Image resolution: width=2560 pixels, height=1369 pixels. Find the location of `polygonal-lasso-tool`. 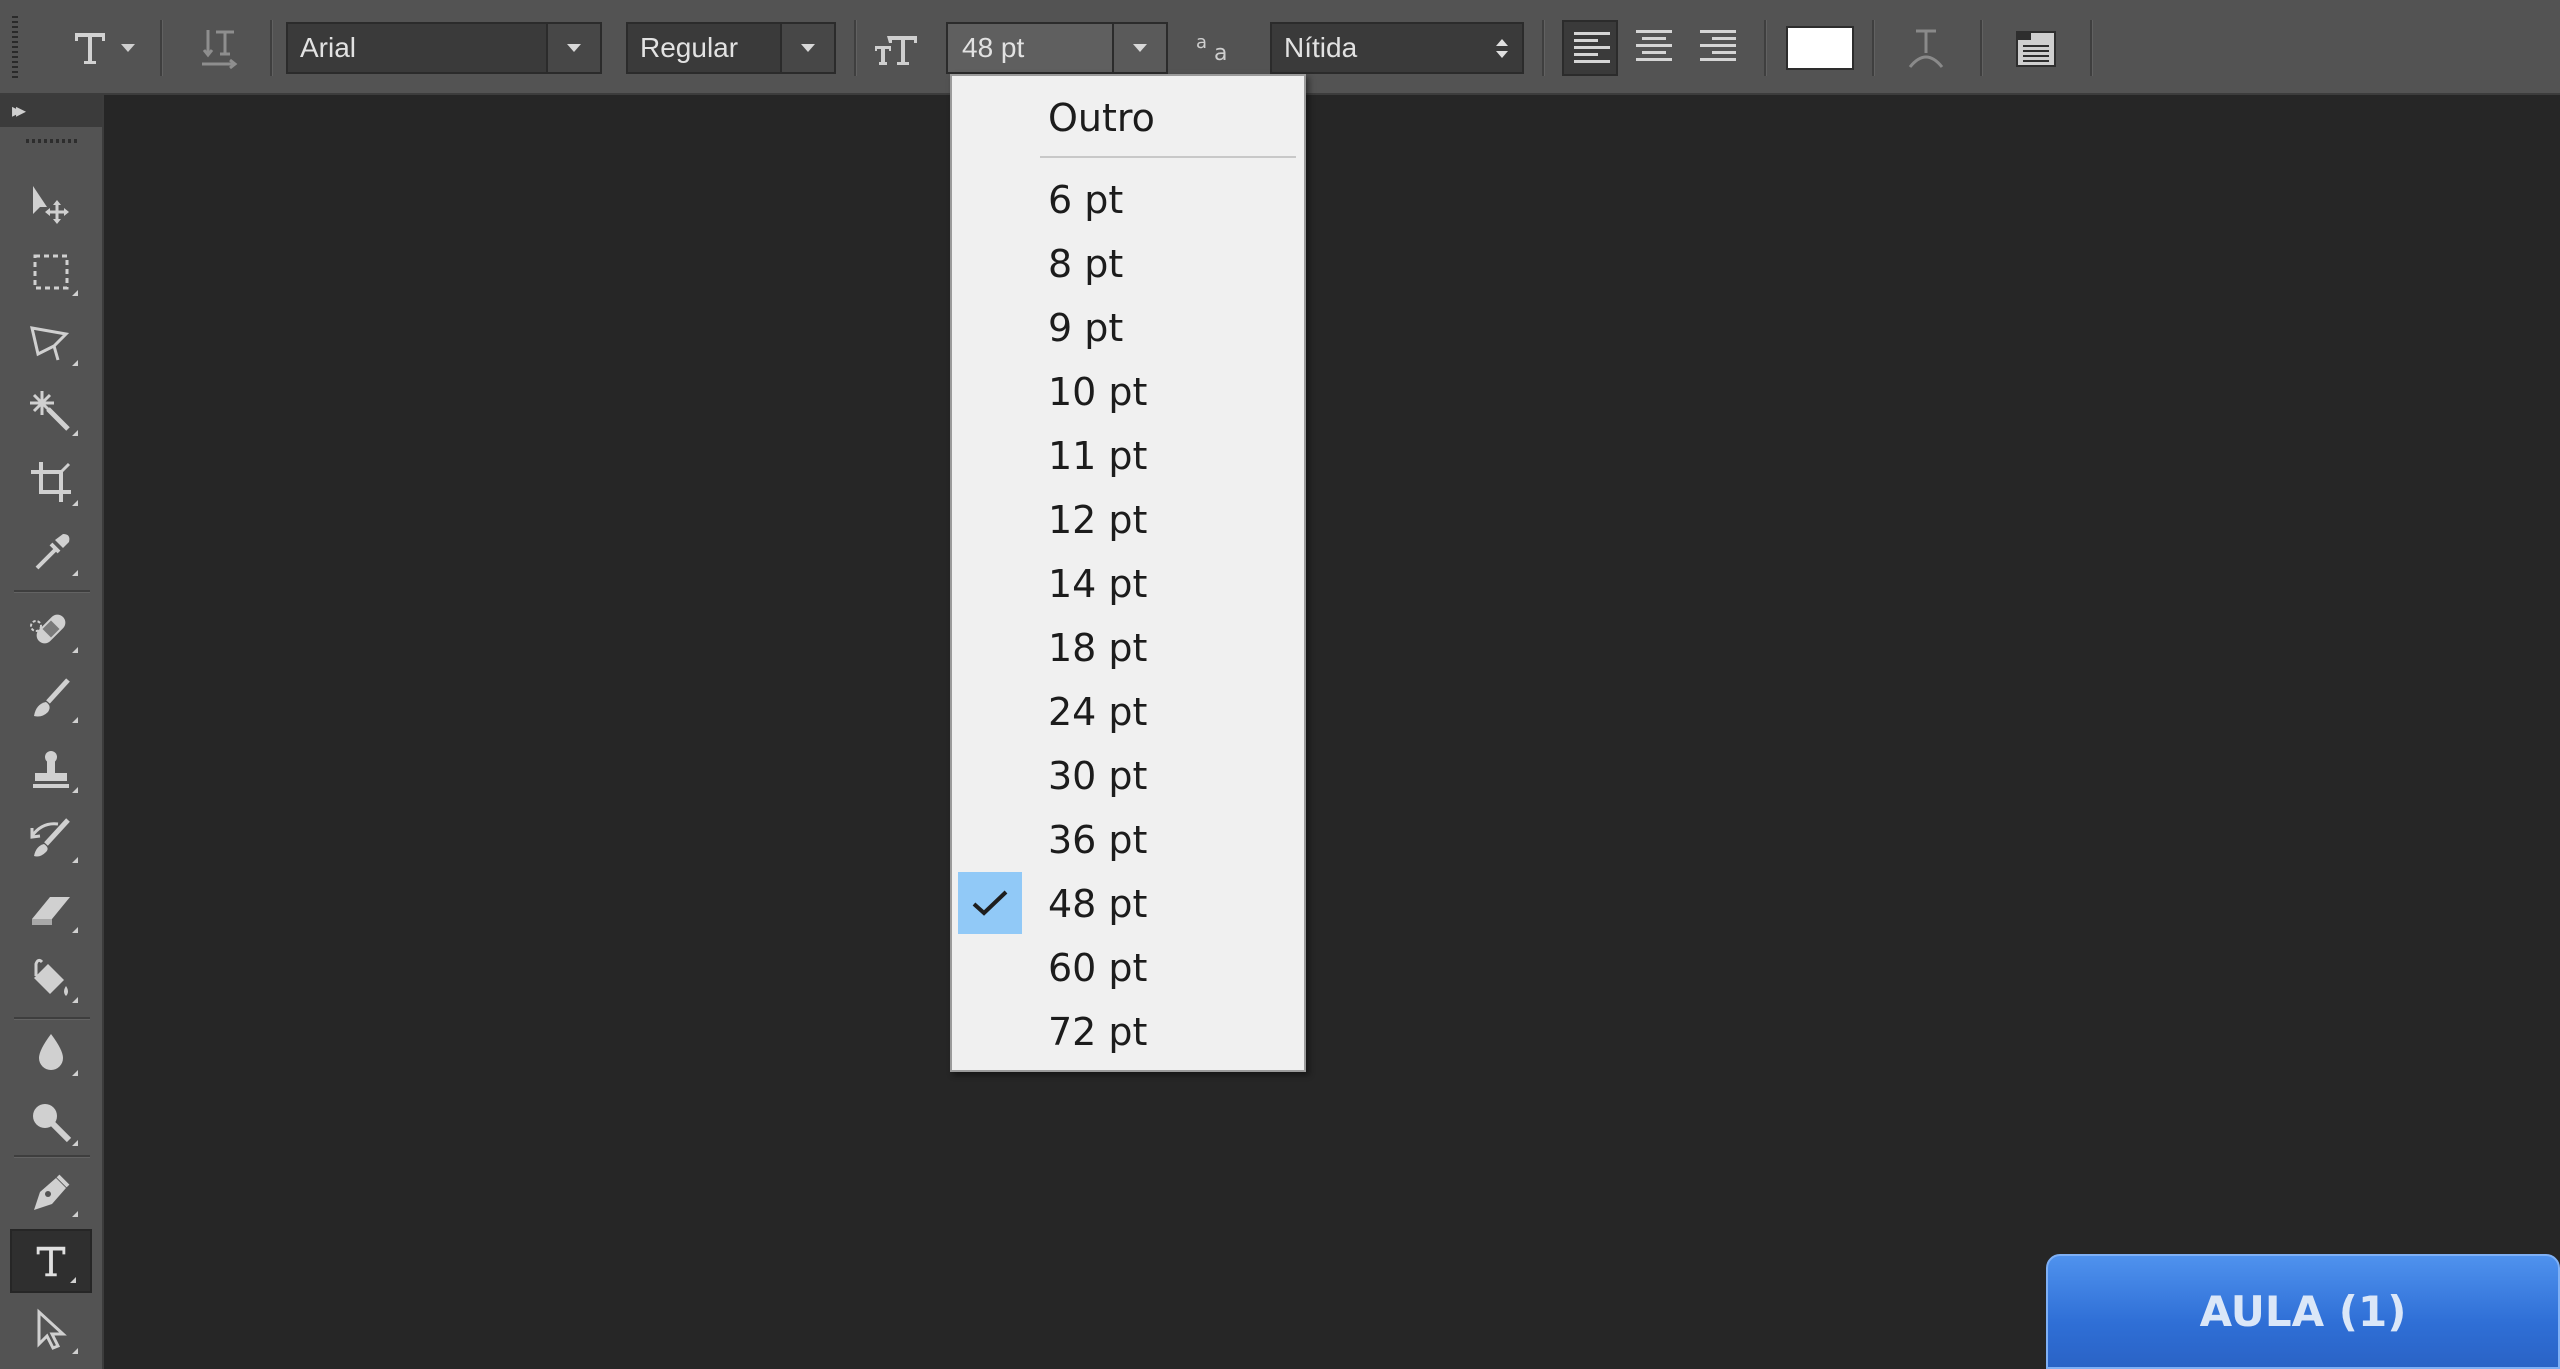

polygonal-lasso-tool is located at coordinates (51, 342).